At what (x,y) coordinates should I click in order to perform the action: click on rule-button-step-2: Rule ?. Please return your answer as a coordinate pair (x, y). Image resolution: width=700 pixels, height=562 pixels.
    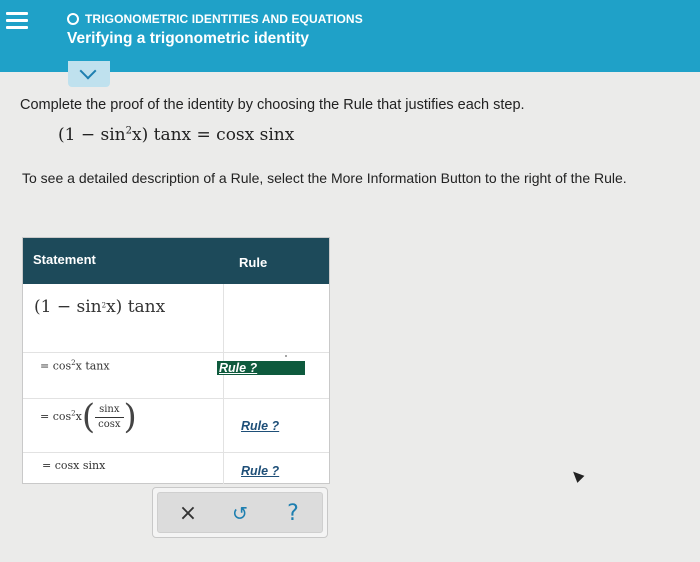
    Looking at the image, I should click on (261, 368).